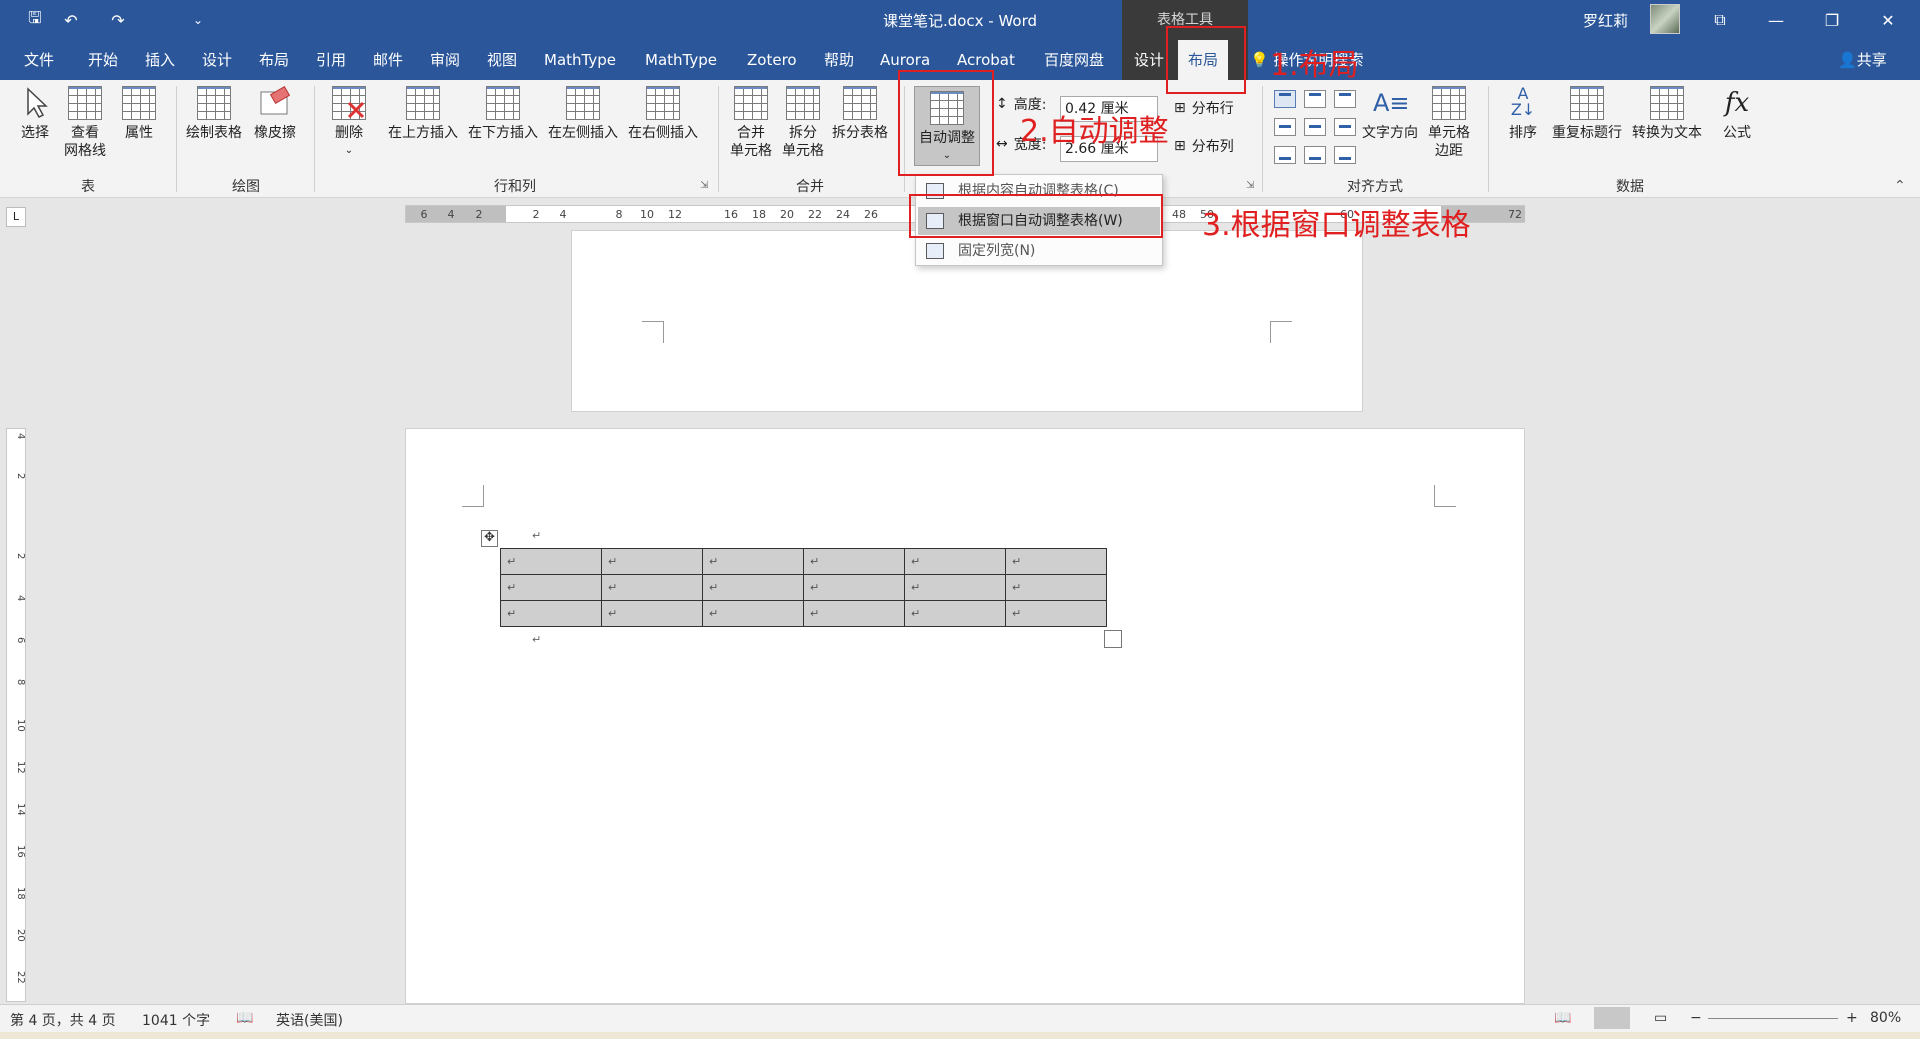 The height and width of the screenshot is (1039, 1920). Describe the element at coordinates (16, 715) in the screenshot. I see `vertical-ruler: 4 2 2 4 6 8 10 12 14 16 18 20 22` at that location.